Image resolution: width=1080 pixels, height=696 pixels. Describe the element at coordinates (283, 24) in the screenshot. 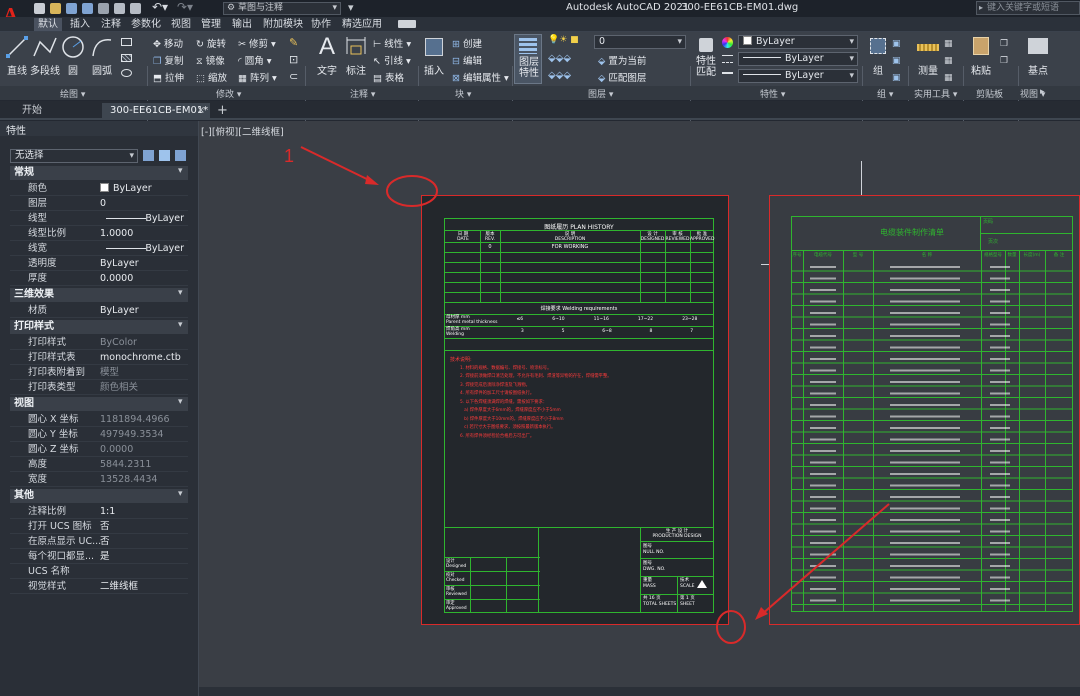

I see `tab-addins: 附加模块` at that location.